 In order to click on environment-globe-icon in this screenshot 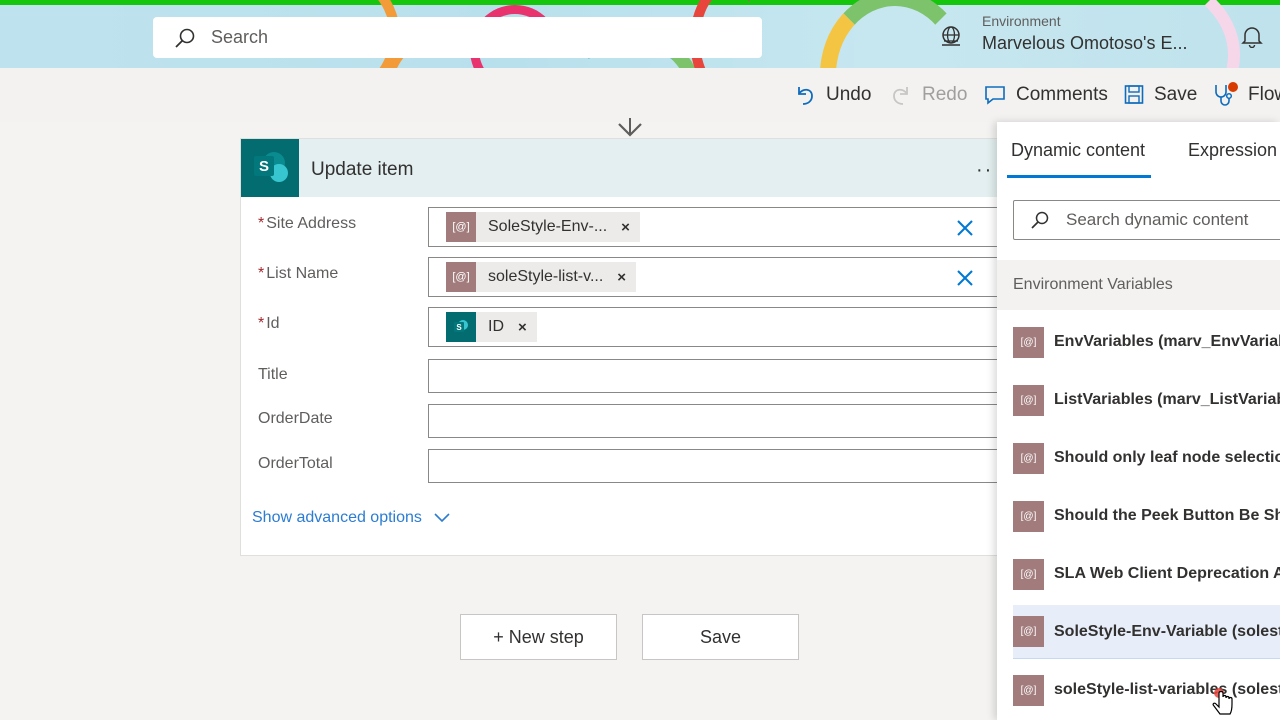, I will do `click(951, 37)`.